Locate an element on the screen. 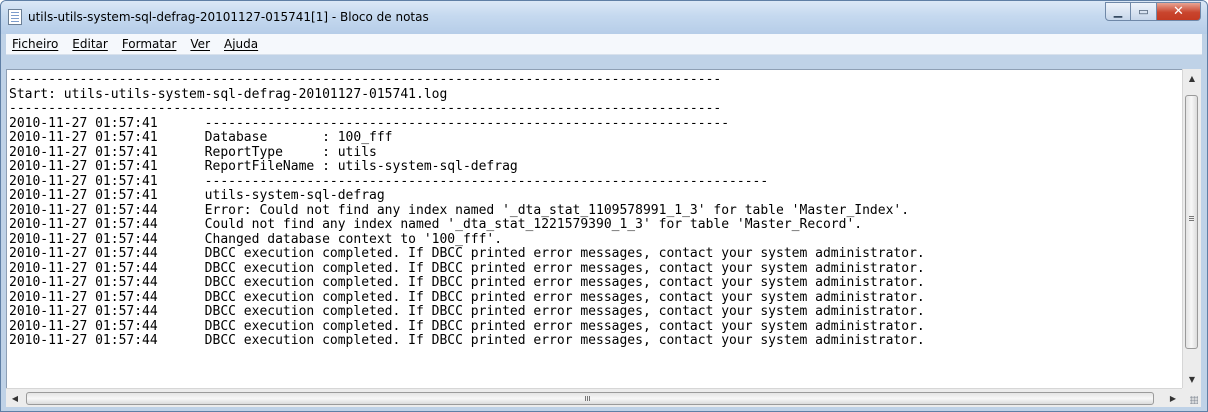 The height and width of the screenshot is (412, 1208). menu-formatar: Formatar is located at coordinates (148, 44).